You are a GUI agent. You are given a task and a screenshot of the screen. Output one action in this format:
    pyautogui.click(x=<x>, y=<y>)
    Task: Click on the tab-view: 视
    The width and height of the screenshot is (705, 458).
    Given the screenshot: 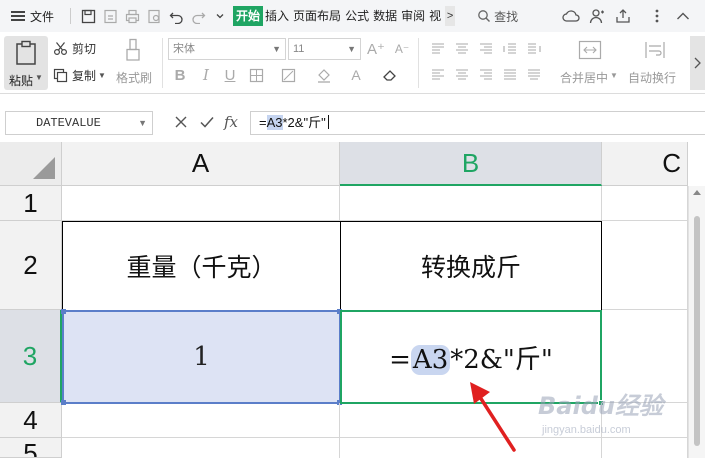 What is the action you would take?
    pyautogui.click(x=435, y=16)
    